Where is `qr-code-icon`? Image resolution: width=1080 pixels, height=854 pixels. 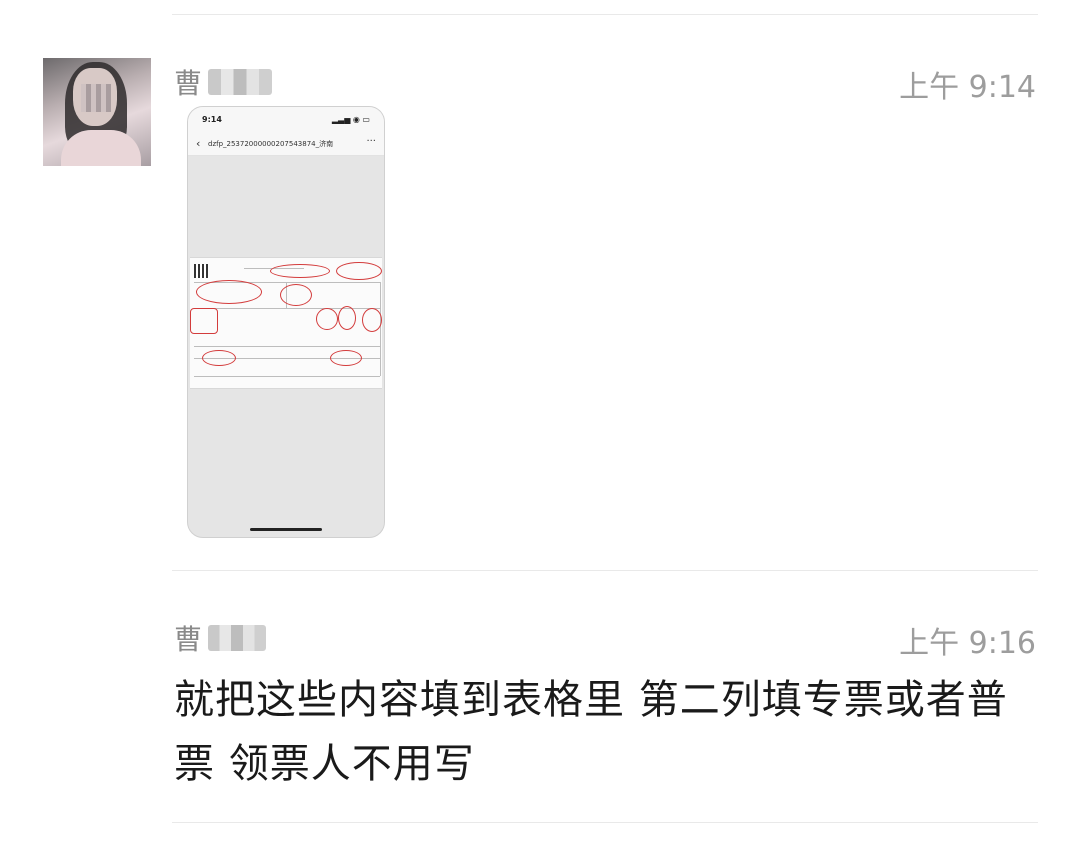
qr-code-icon is located at coordinates (201, 271).